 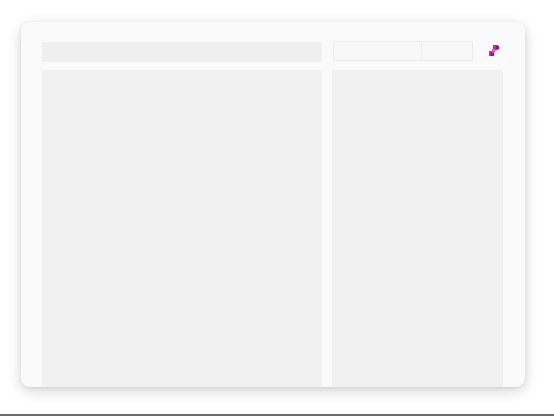 What do you see at coordinates (494, 51) in the screenshot?
I see `logo-icon` at bounding box center [494, 51].